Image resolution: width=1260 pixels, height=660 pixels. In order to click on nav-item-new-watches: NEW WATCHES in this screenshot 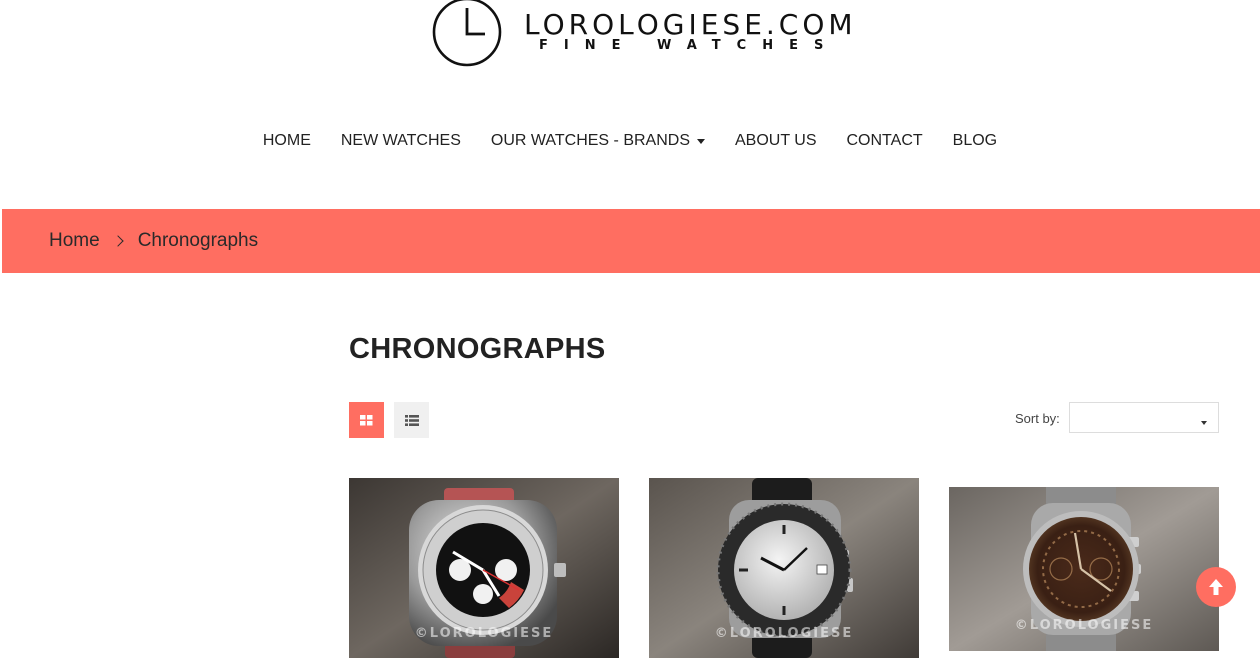, I will do `click(401, 141)`.